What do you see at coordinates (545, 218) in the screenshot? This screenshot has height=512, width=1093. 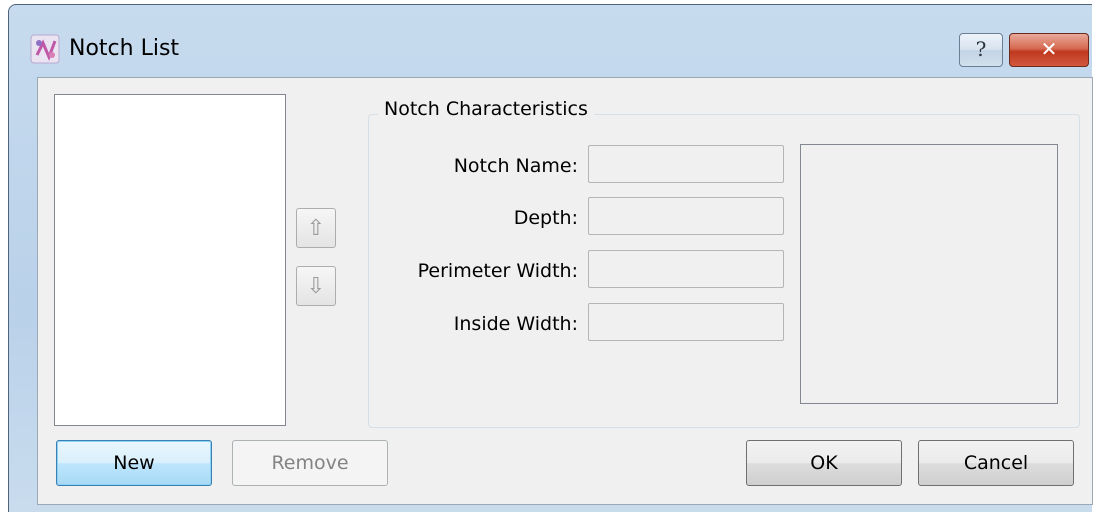 I see `depth-label: Depth:` at bounding box center [545, 218].